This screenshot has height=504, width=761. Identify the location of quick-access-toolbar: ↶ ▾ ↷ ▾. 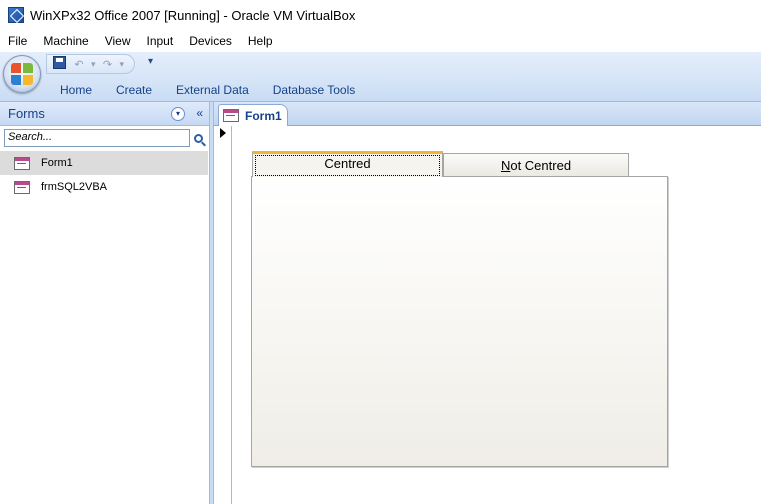
(91, 64).